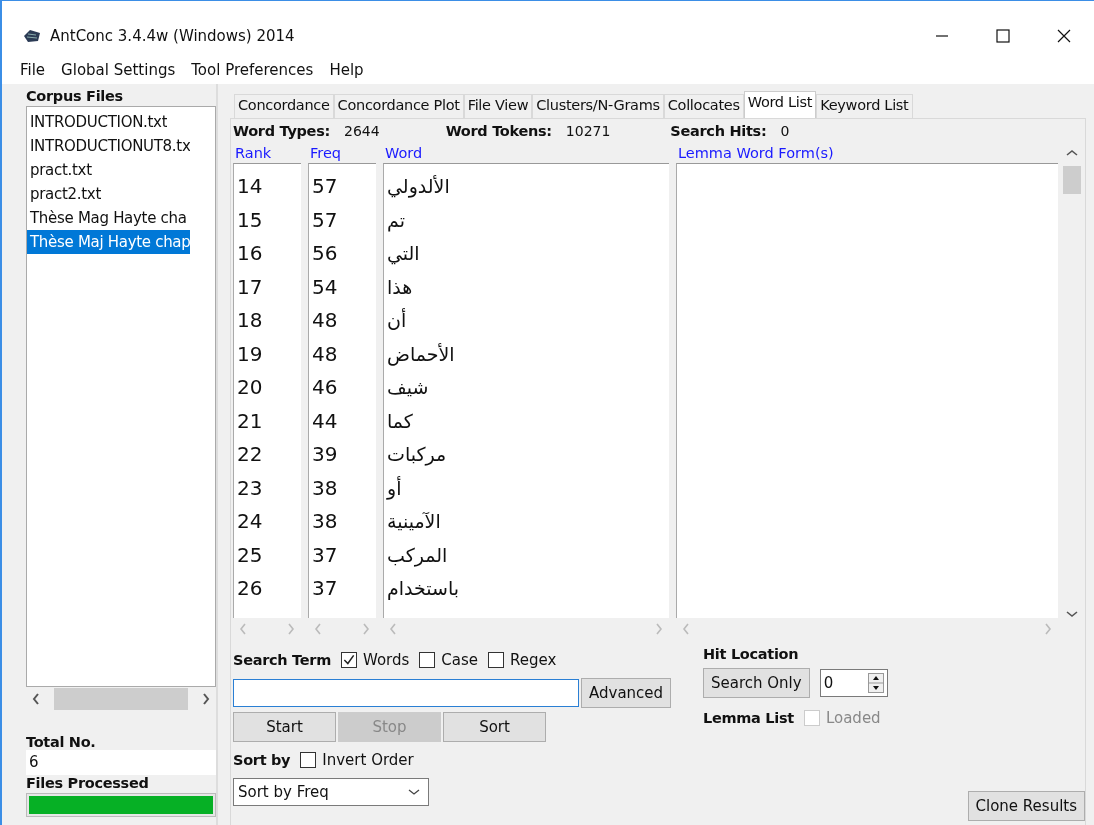 Image resolution: width=1094 pixels, height=825 pixels. I want to click on search-input-field, so click(406, 693).